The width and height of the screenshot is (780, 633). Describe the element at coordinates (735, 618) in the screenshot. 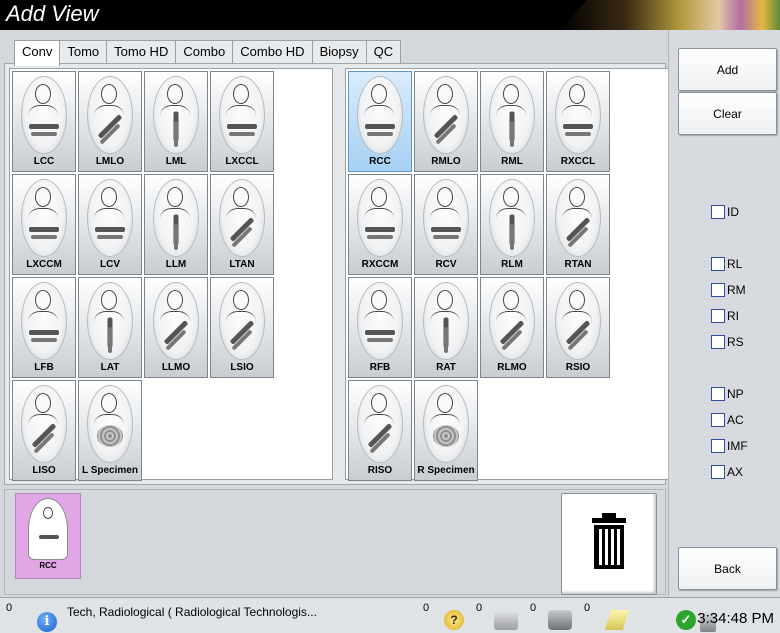

I see `clock: 3:34:48 PM` at that location.